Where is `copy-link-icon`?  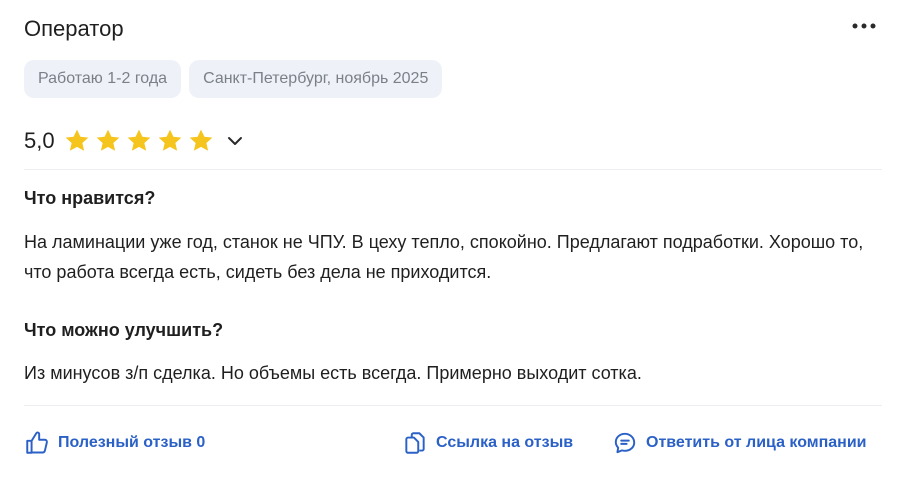
copy-link-icon is located at coordinates (415, 443).